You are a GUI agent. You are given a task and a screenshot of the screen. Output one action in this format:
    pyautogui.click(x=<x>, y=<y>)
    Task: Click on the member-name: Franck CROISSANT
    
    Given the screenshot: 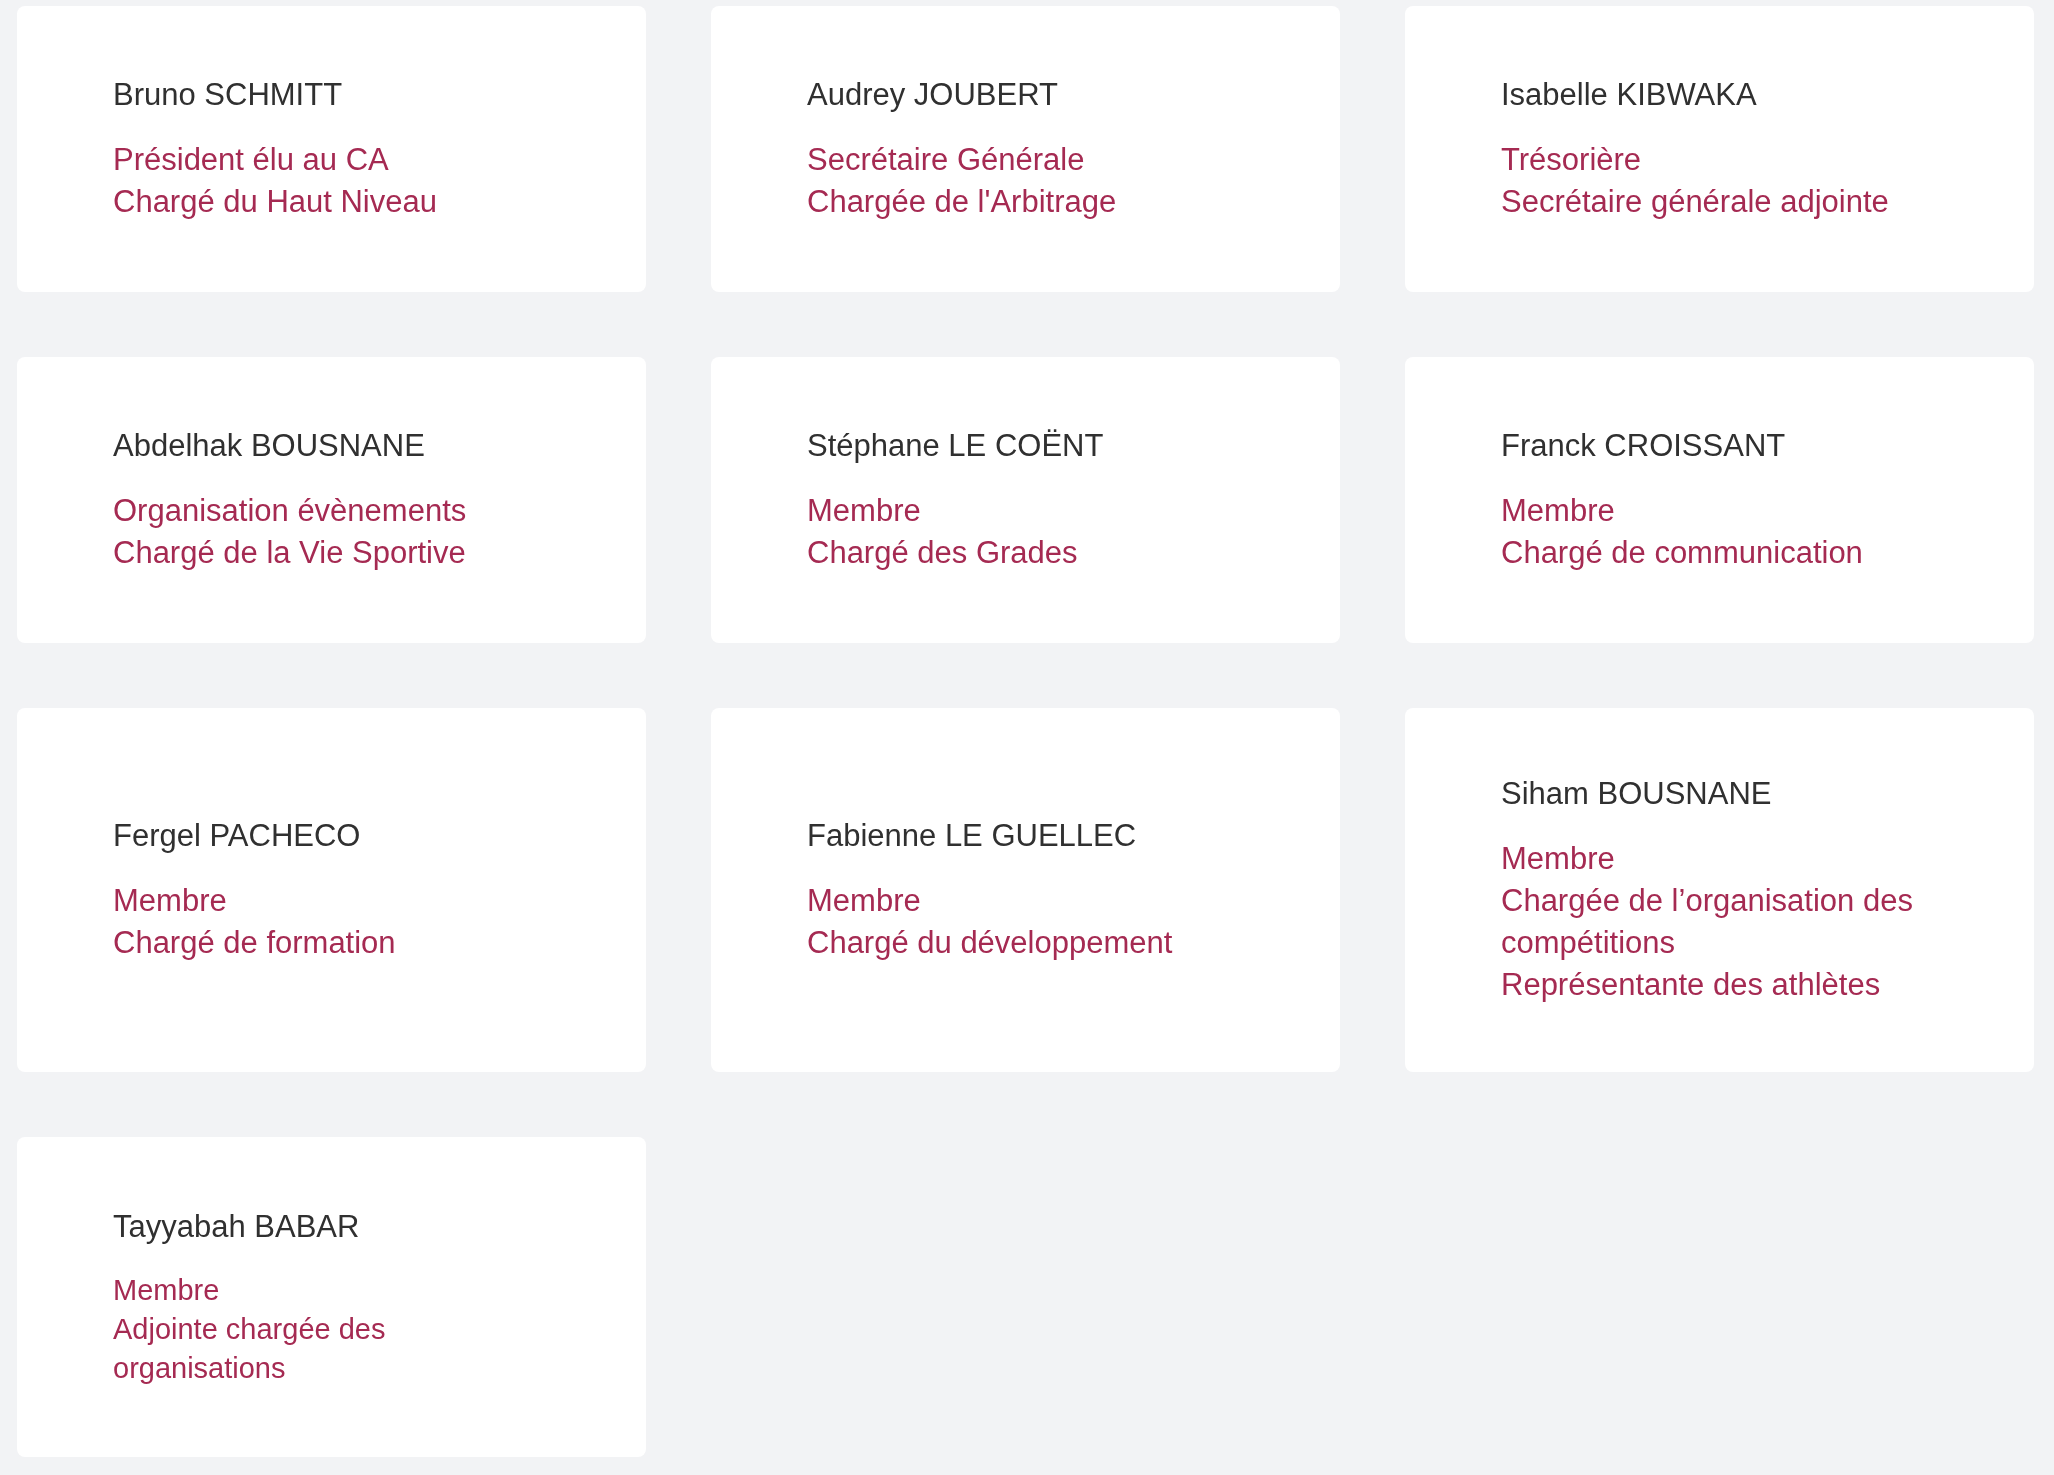 What is the action you would take?
    pyautogui.click(x=1644, y=446)
    